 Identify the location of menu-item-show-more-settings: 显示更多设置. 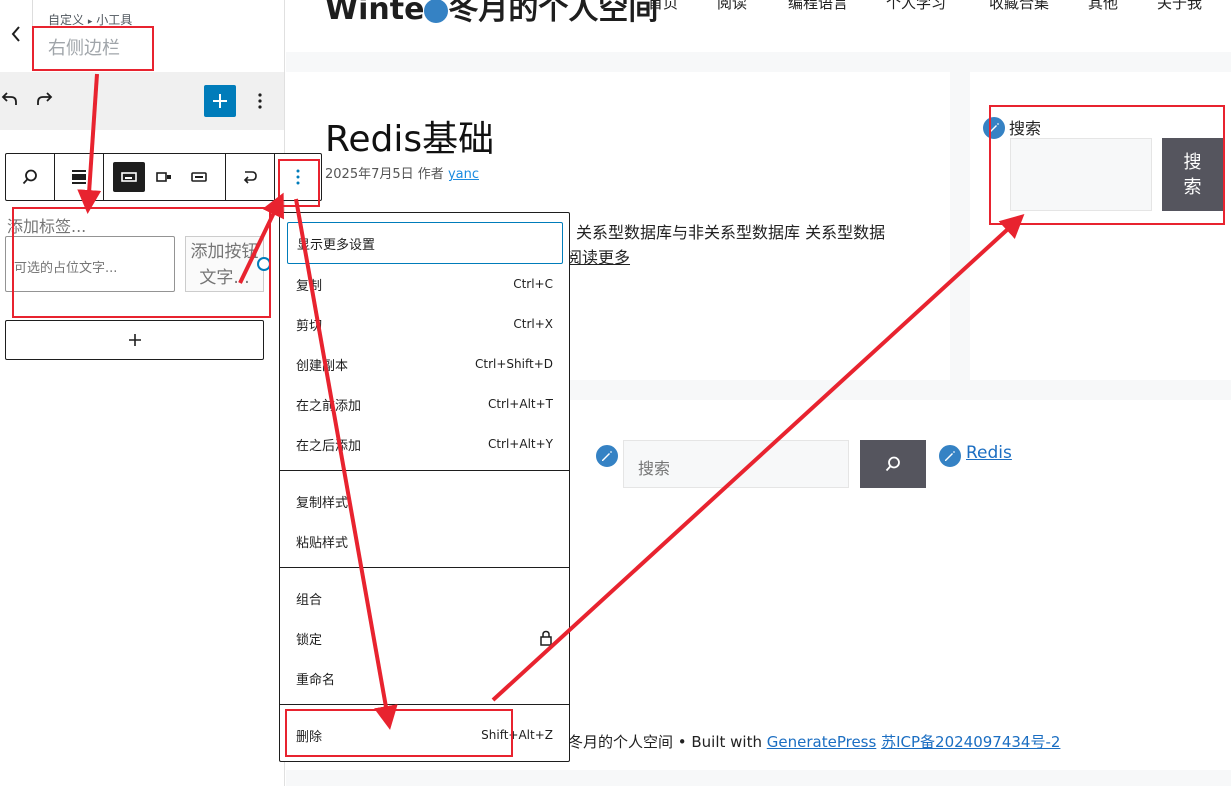
(425, 243).